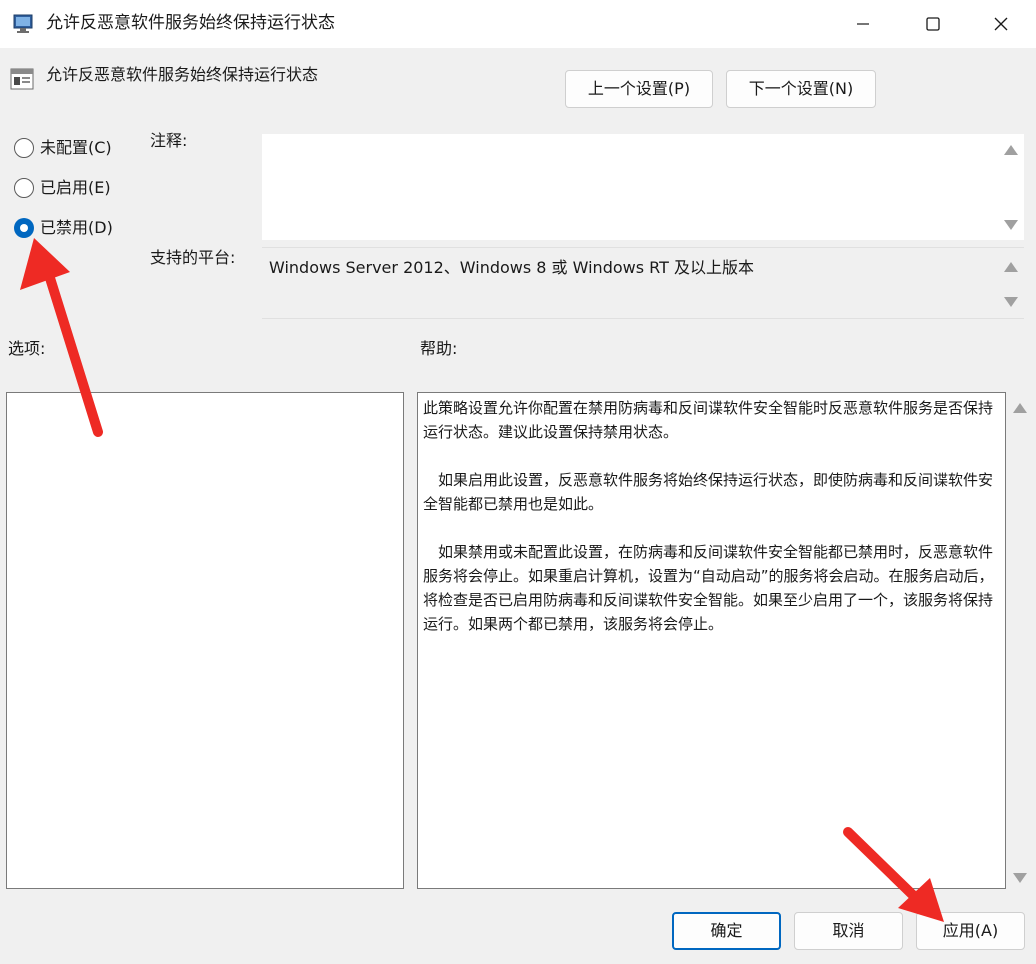  Describe the element at coordinates (190, 23) in the screenshot. I see `window-title: 允许反恶意软件服务始终保持运行状态` at that location.